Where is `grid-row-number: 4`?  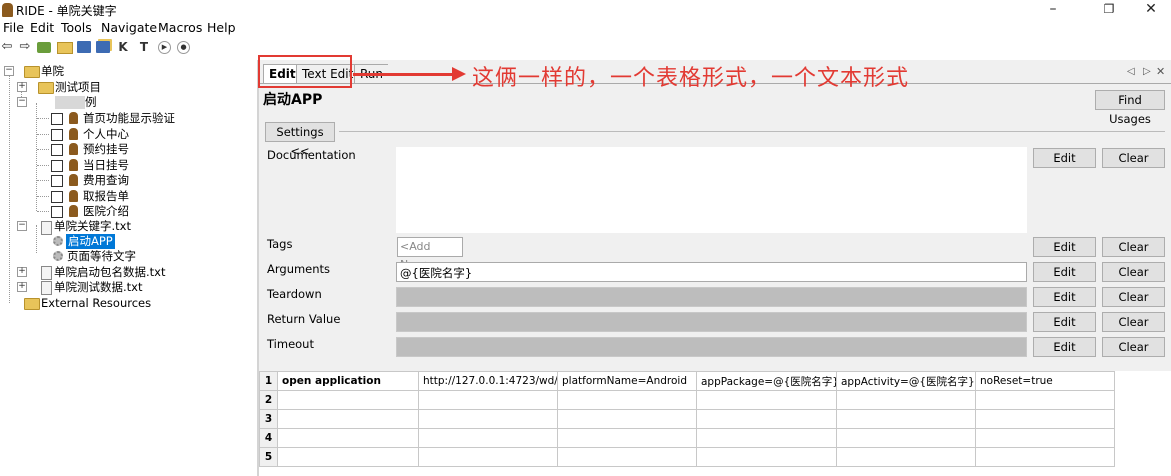
grid-row-number: 4 is located at coordinates (268, 438).